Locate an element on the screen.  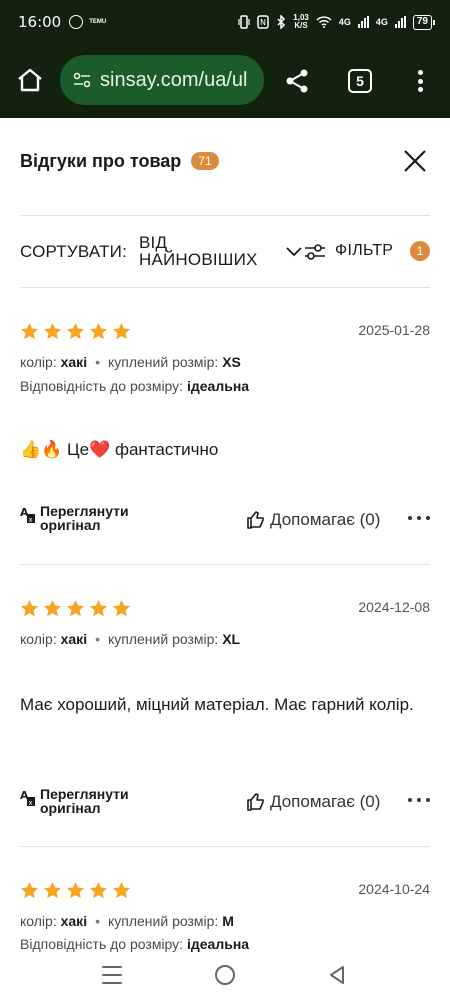
browser-menu-icon is located at coordinates (420, 81).